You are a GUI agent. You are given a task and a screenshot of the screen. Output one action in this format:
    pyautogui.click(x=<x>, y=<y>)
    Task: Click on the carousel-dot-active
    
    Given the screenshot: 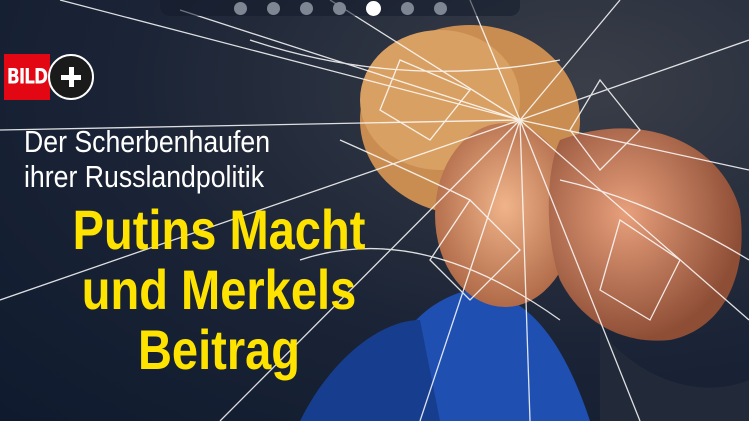 What is the action you would take?
    pyautogui.click(x=373, y=8)
    